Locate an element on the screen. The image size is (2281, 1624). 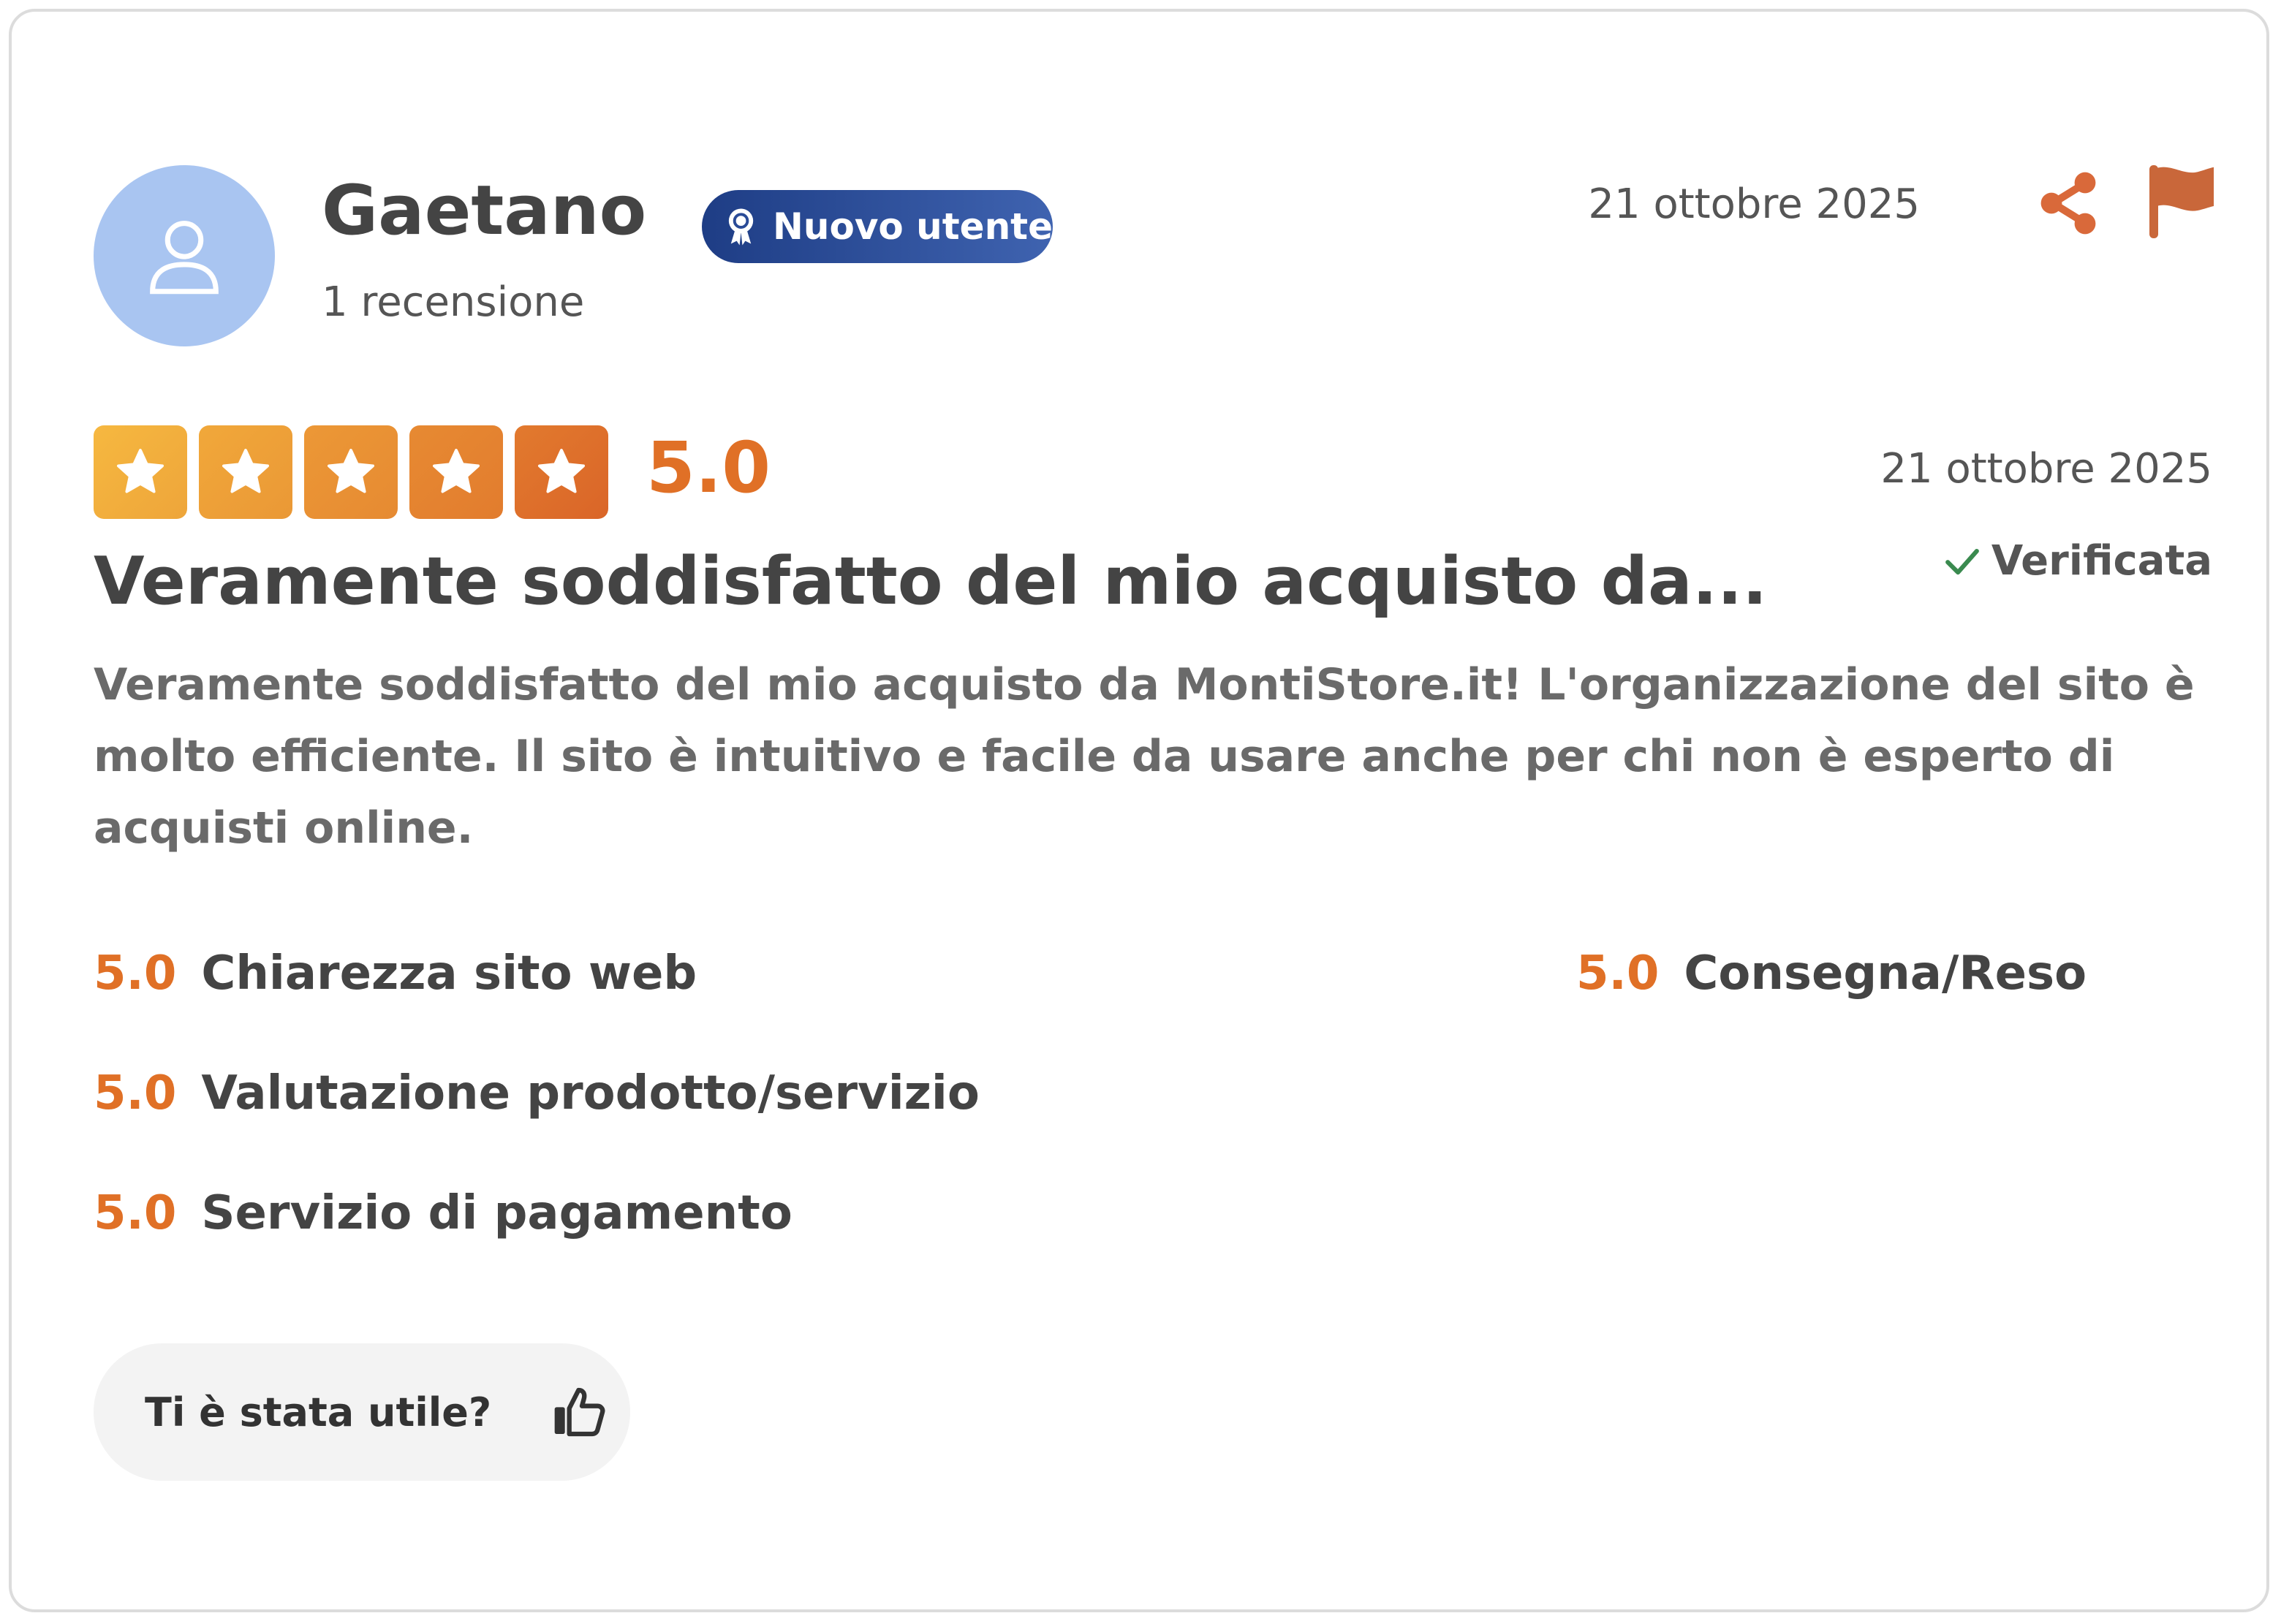
new-user-badge: Nuovo utente is located at coordinates (877, 227).